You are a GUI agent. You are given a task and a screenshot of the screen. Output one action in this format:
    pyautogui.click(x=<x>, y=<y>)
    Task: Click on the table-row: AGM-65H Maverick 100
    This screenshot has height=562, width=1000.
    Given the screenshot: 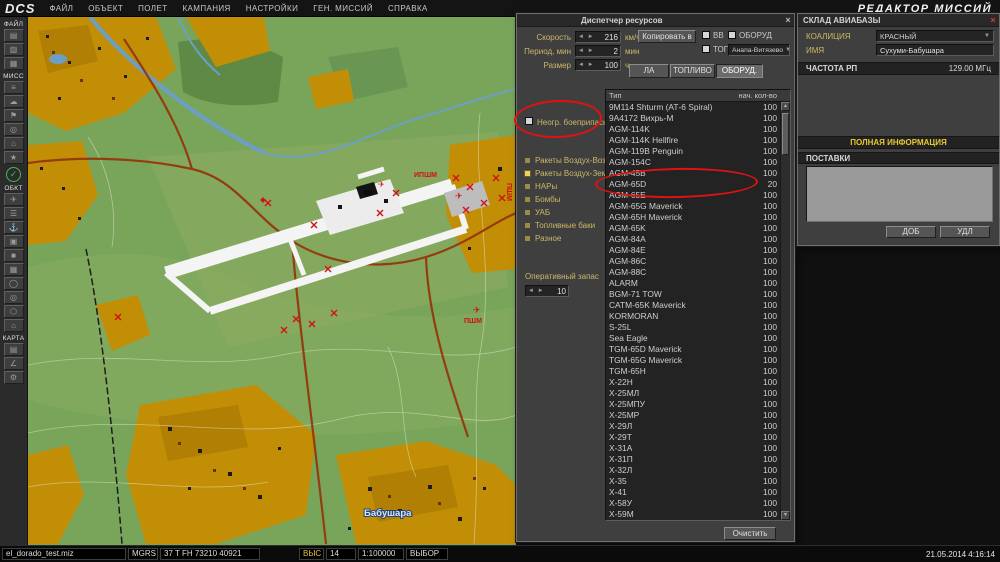 What is the action you would take?
    pyautogui.click(x=693, y=217)
    